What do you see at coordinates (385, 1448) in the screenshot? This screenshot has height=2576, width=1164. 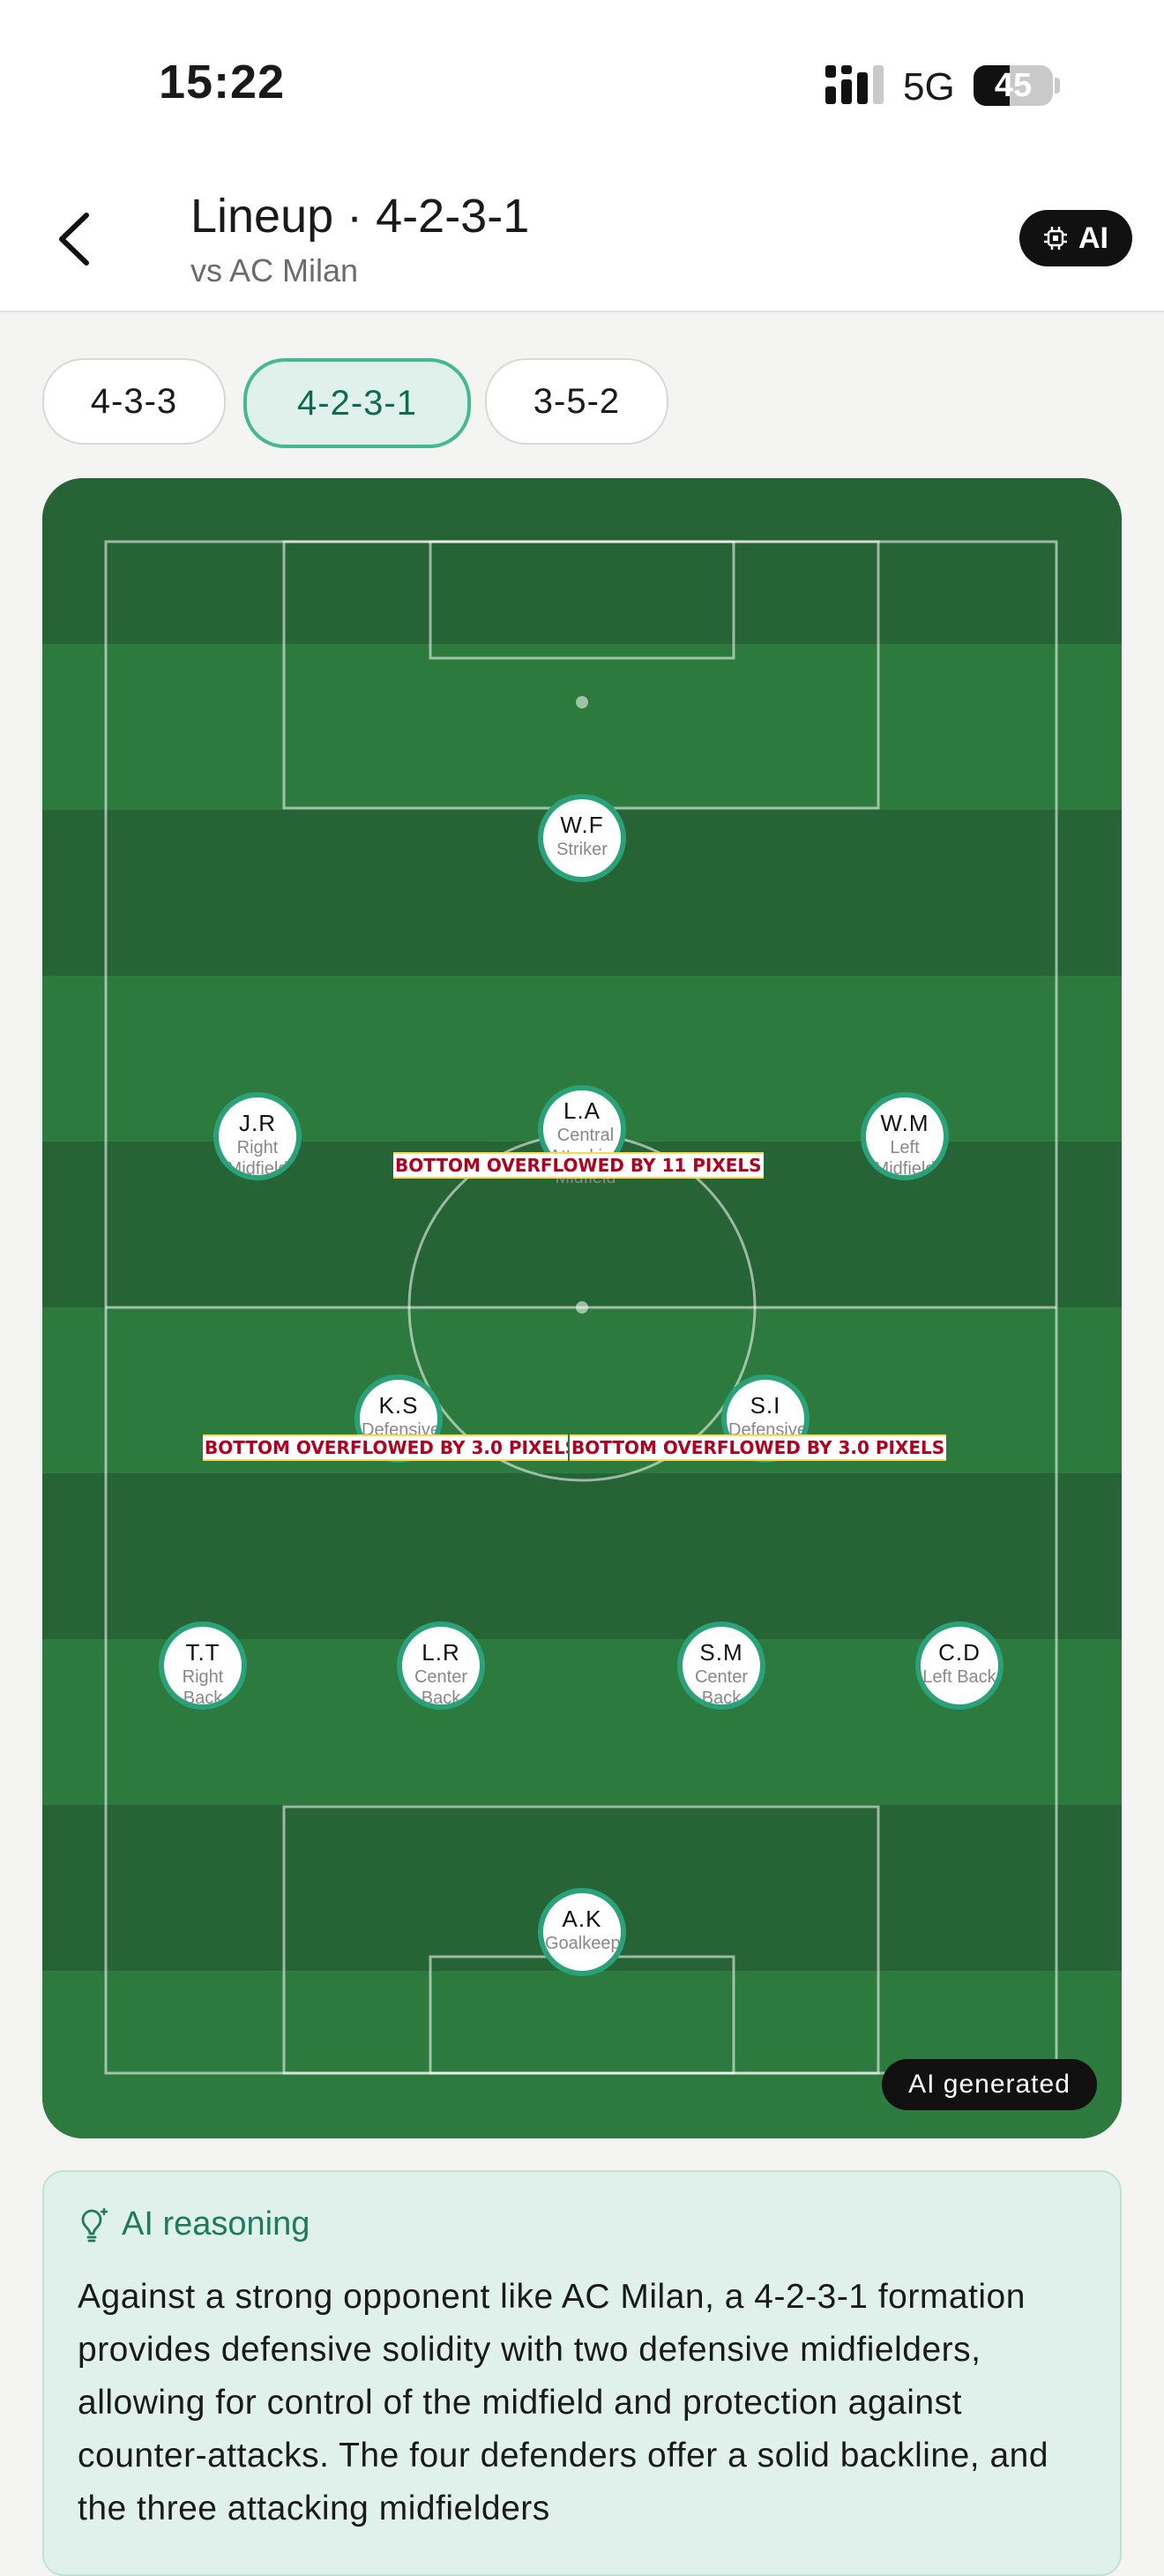 I see `overflow-error-dm-left: BOTTOM OVERFLOWED BY 3.0 PIXELS` at bounding box center [385, 1448].